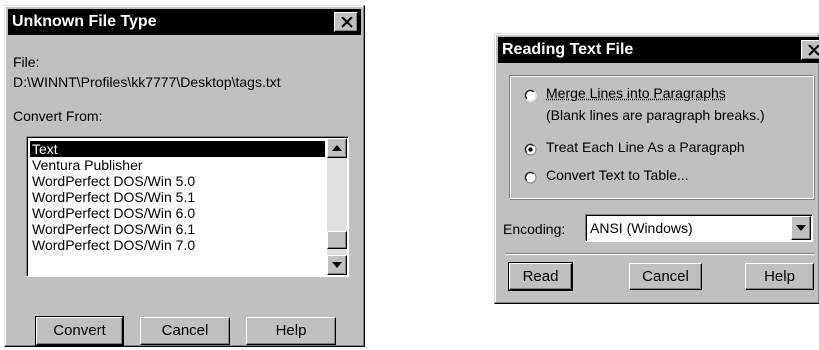  What do you see at coordinates (530, 149) in the screenshot?
I see `radio-button-checked` at bounding box center [530, 149].